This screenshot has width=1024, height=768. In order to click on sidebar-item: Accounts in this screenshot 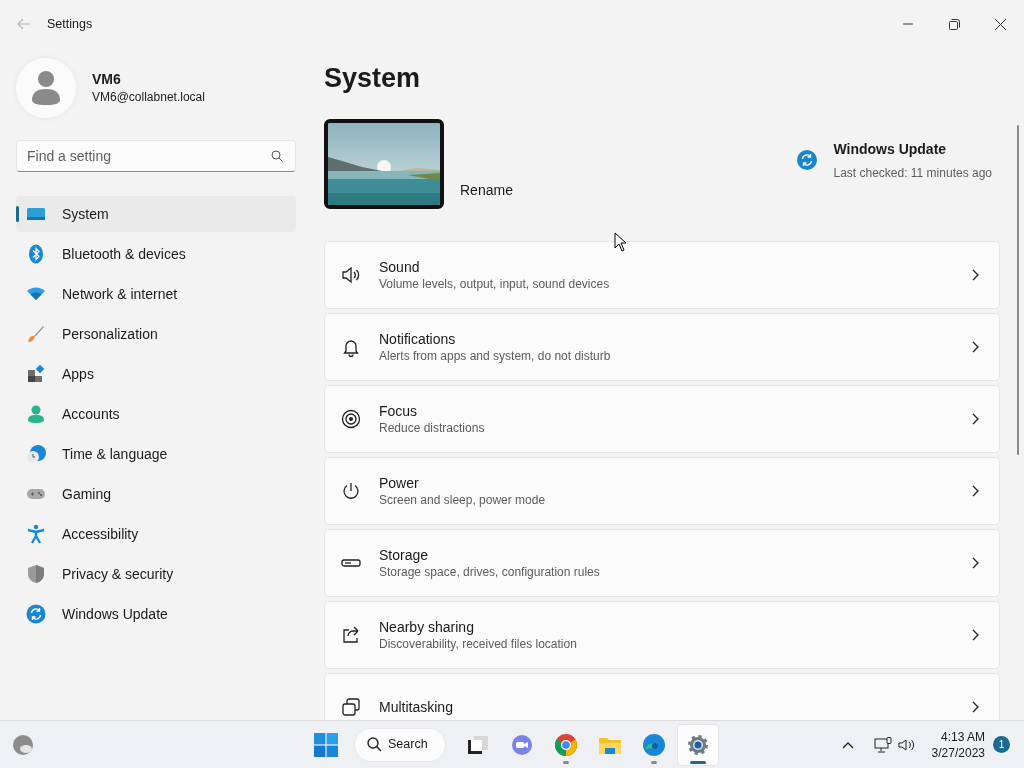, I will do `click(156, 414)`.